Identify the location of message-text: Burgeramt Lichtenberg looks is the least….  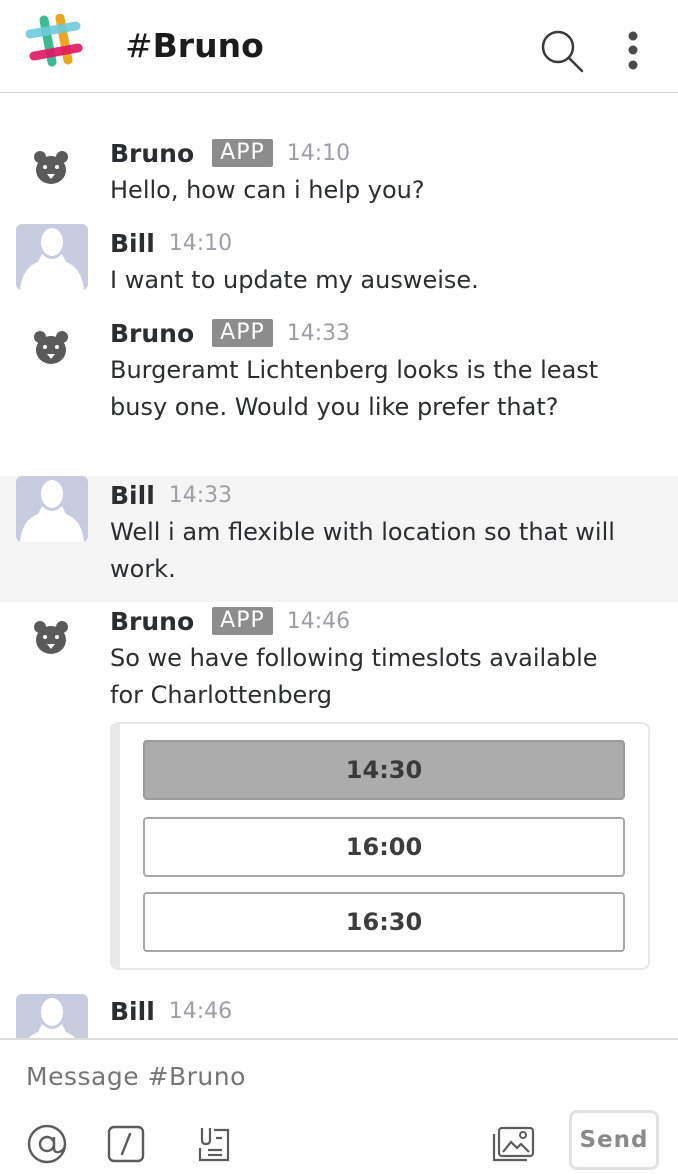
(354, 388).